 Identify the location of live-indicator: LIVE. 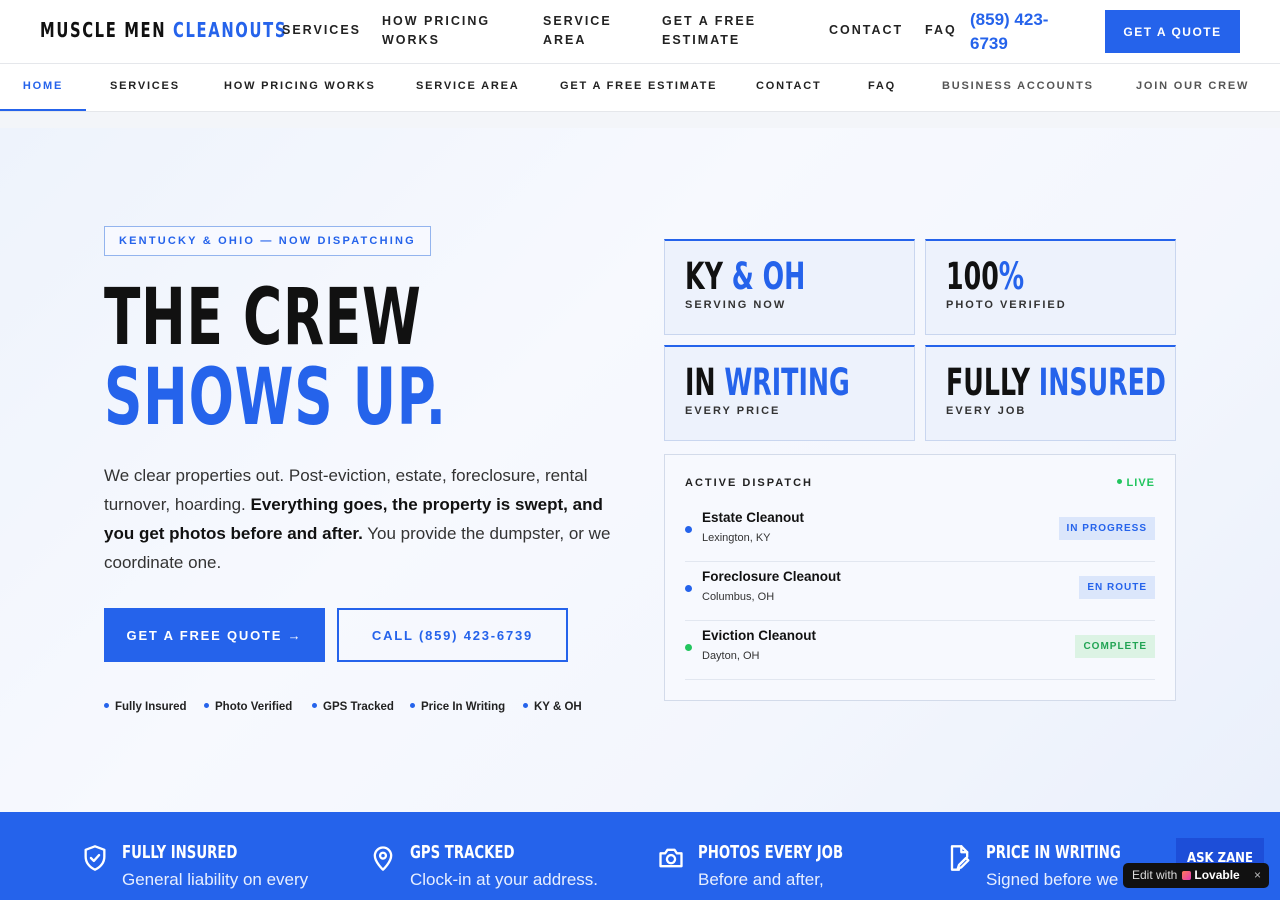
(1136, 483).